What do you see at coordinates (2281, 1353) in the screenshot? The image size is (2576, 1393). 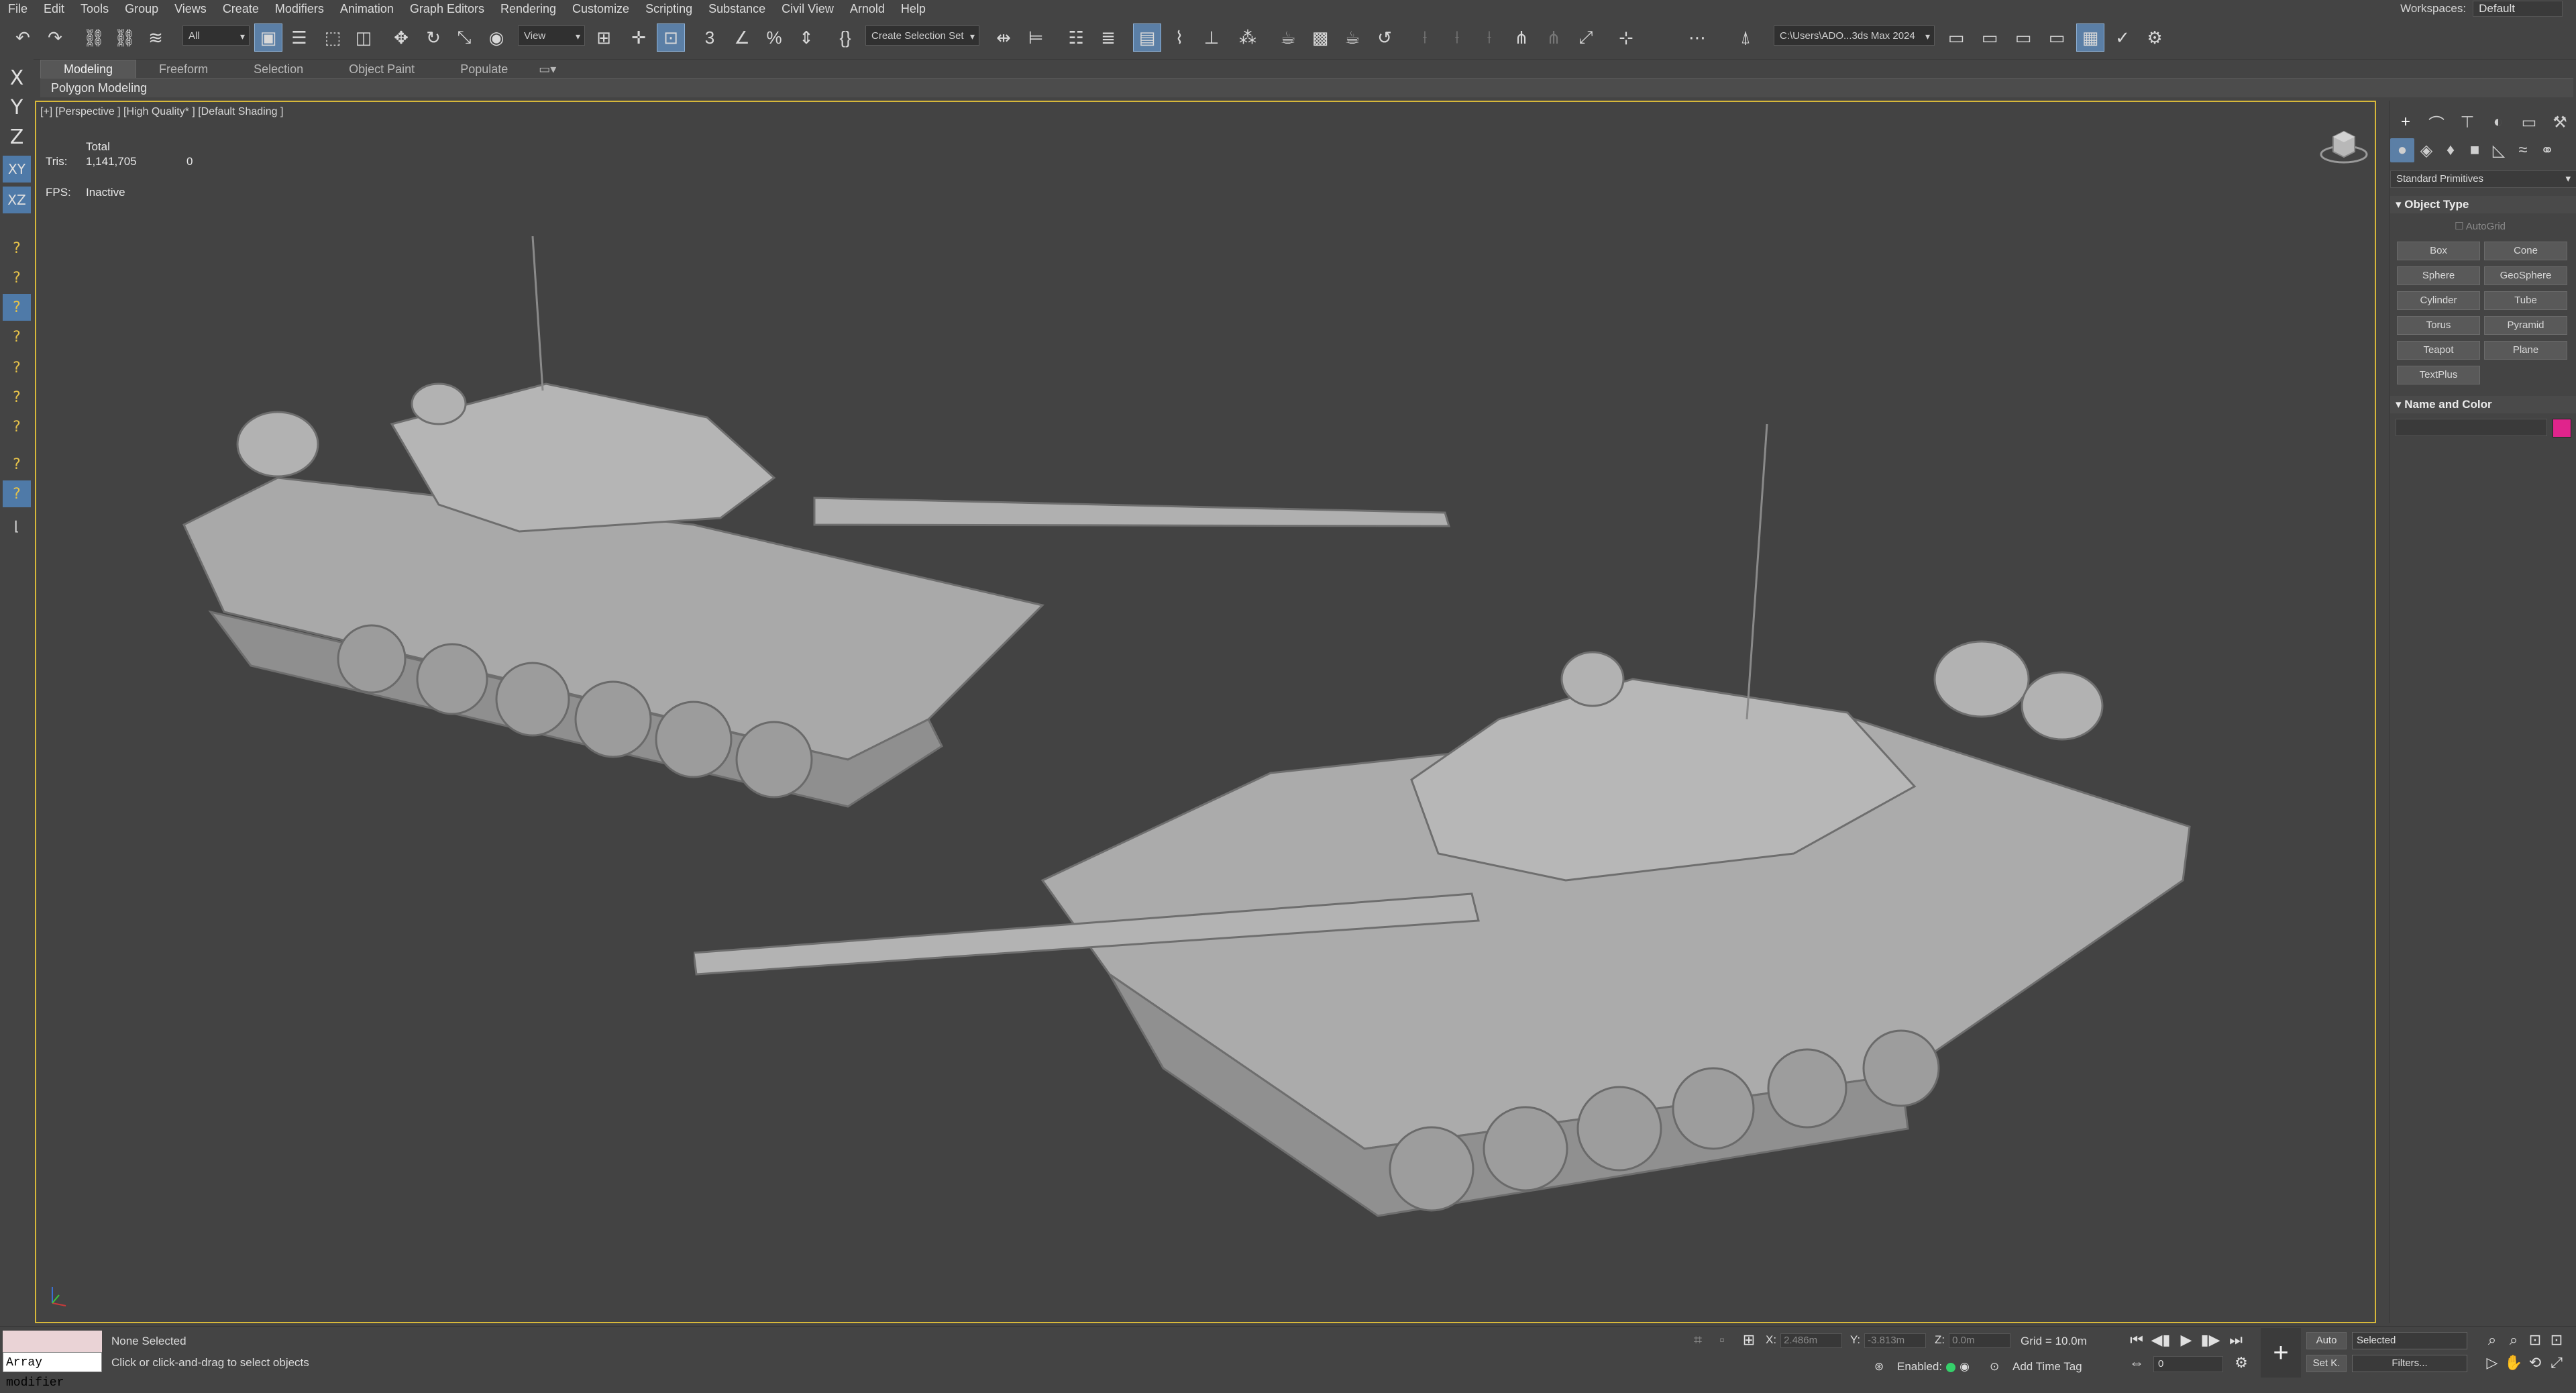 I see `set-key-icon: +` at bounding box center [2281, 1353].